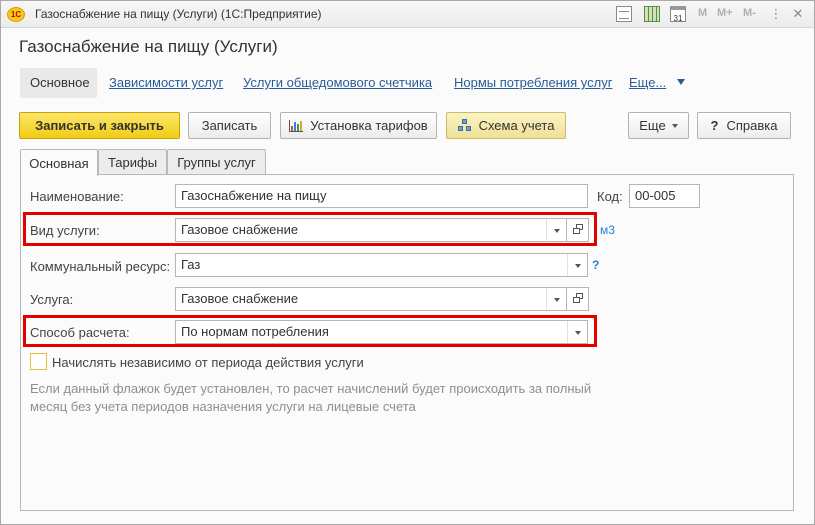 The height and width of the screenshot is (525, 815). What do you see at coordinates (38, 361) in the screenshot?
I see `period-independent-checkbox` at bounding box center [38, 361].